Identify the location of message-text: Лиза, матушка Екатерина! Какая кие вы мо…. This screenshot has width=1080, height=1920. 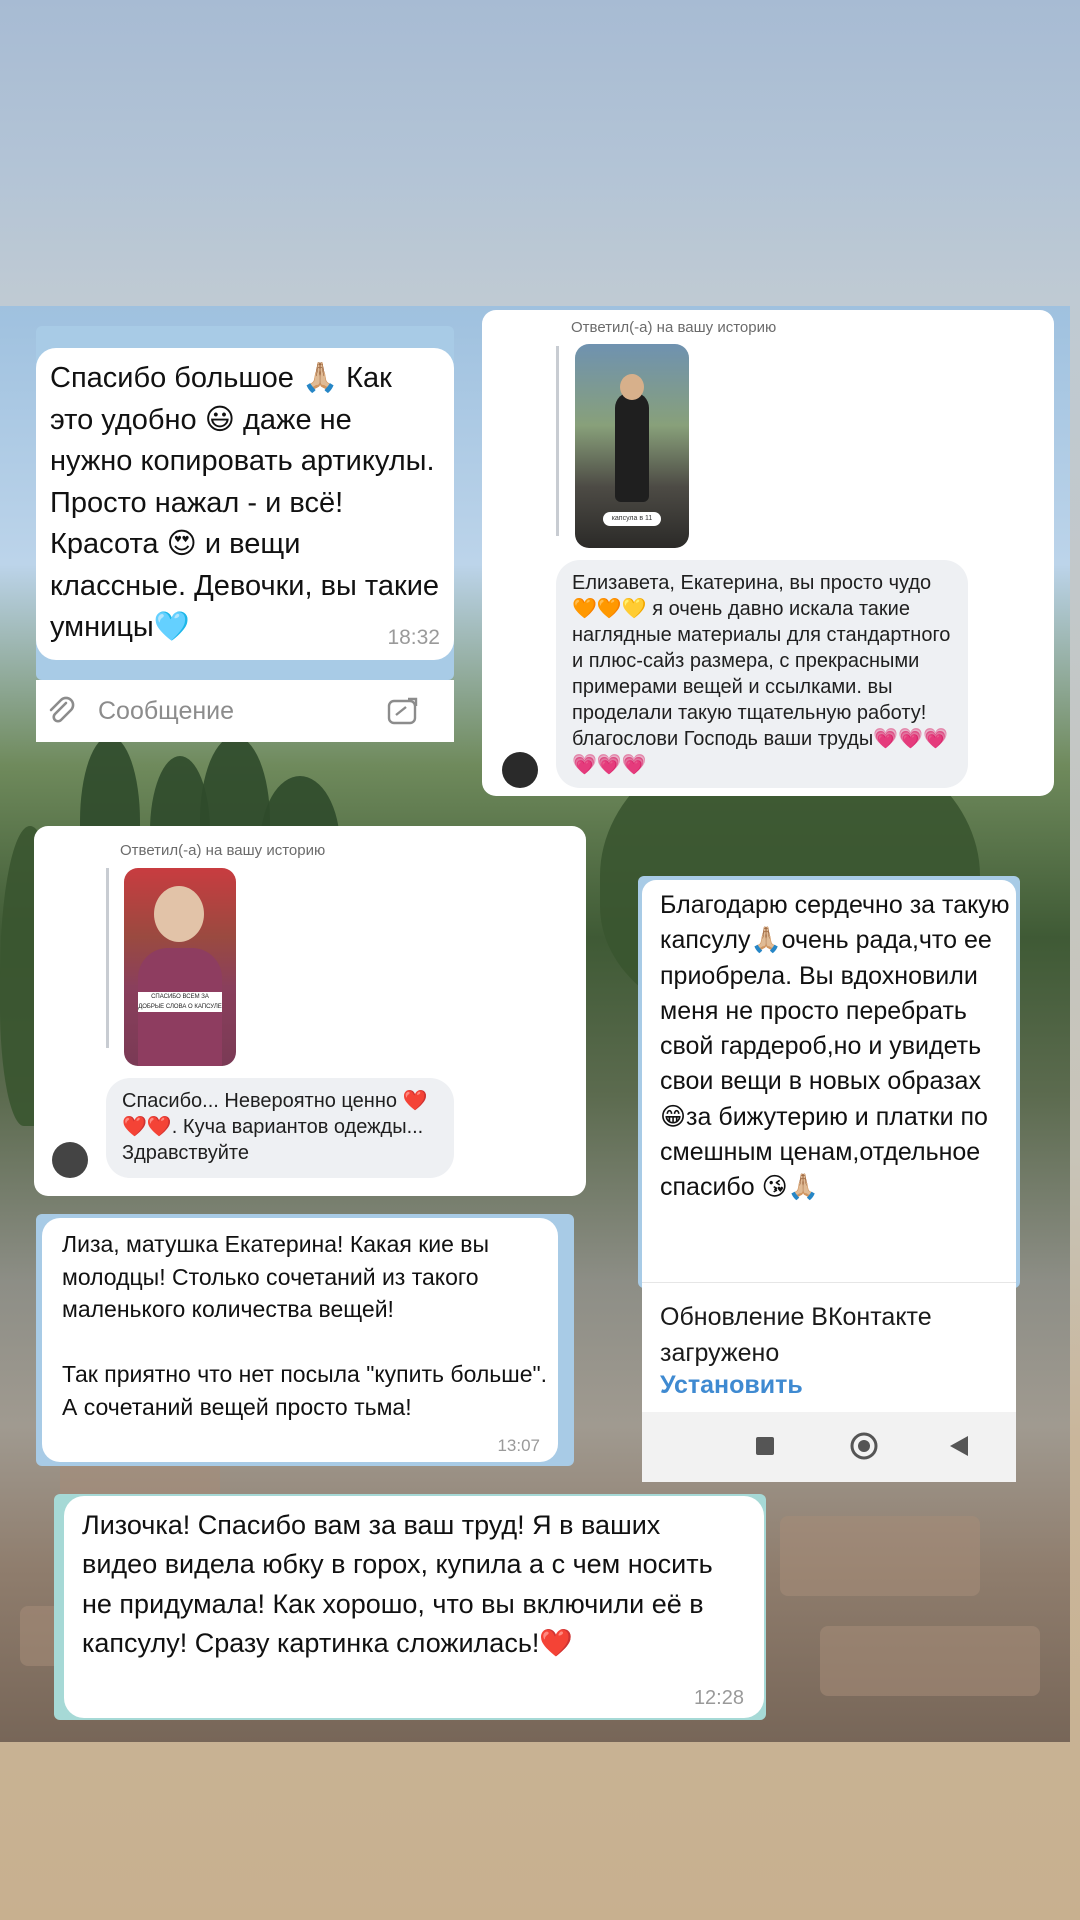
(305, 1325).